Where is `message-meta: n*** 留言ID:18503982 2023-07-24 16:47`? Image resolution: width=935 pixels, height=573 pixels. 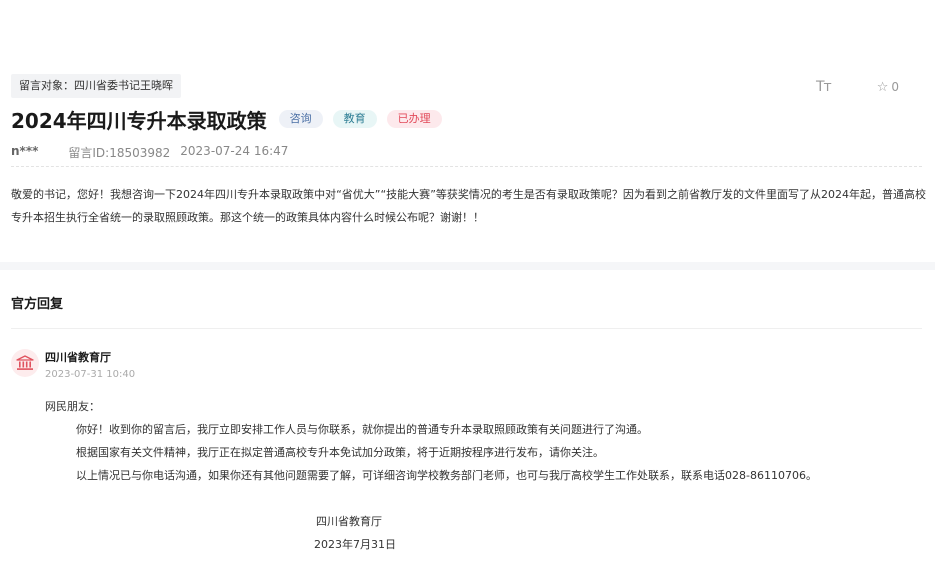
message-meta: n*** 留言ID:18503982 2023-07-24 16:47 is located at coordinates (149, 152).